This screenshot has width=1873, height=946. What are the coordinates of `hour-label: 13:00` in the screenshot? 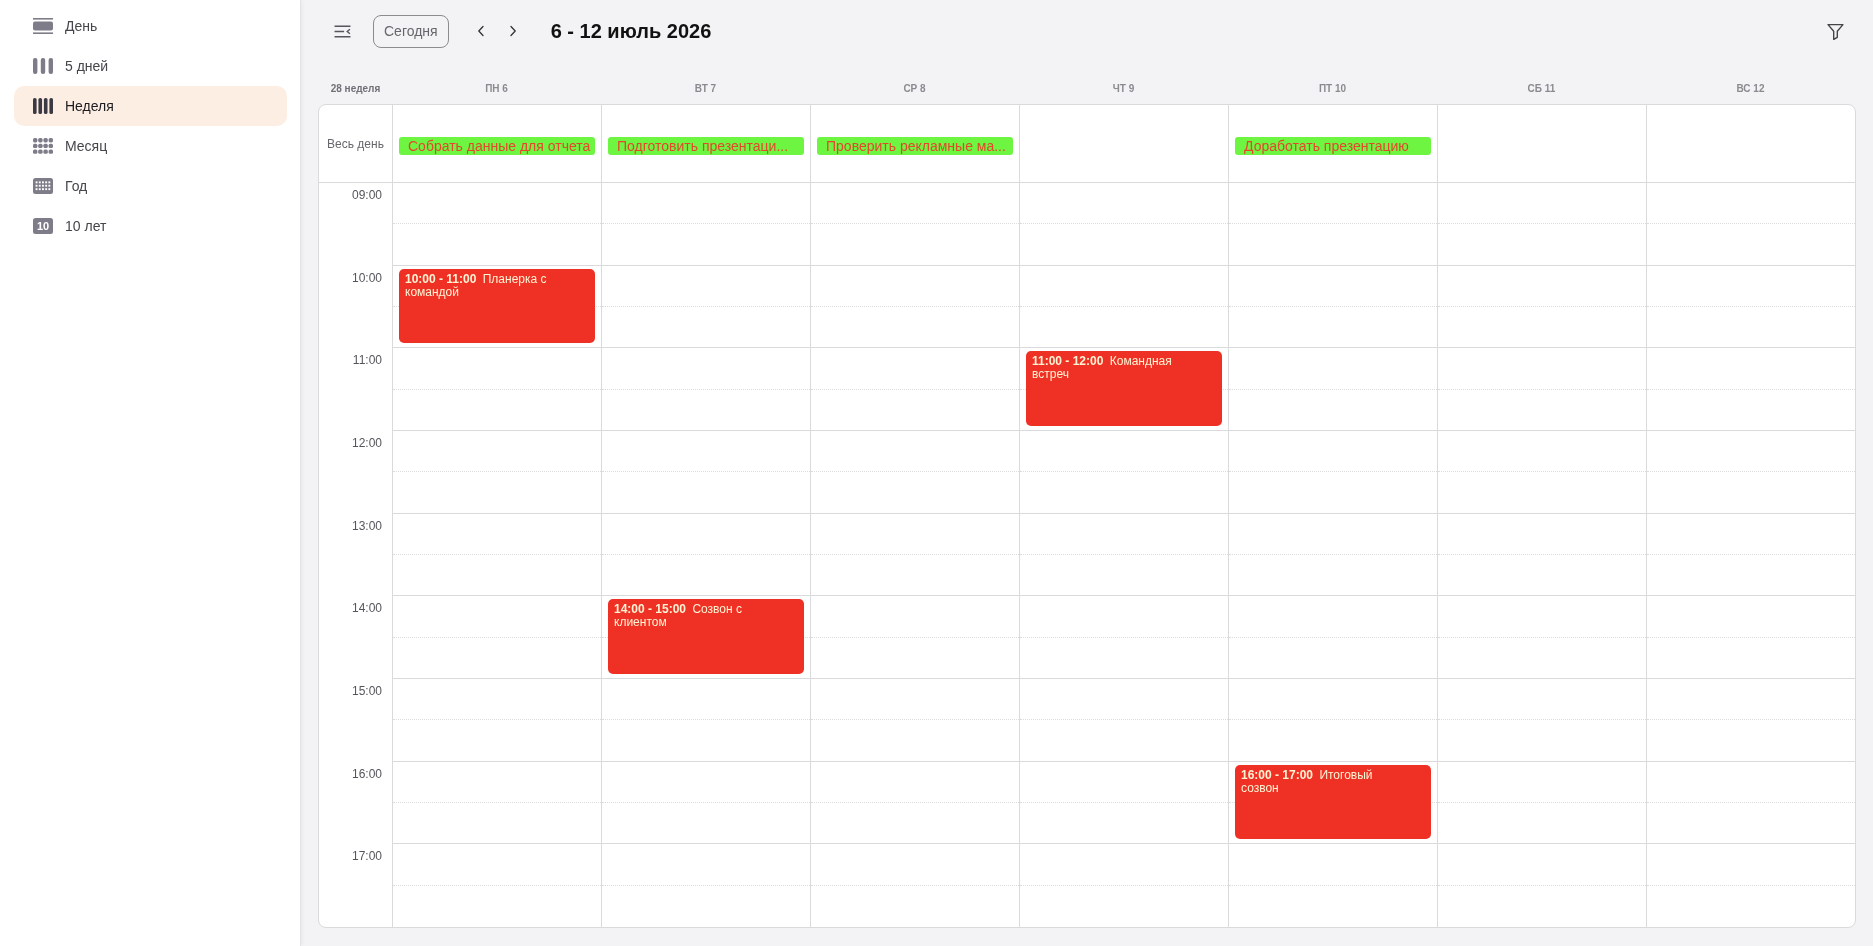 It's located at (366, 525).